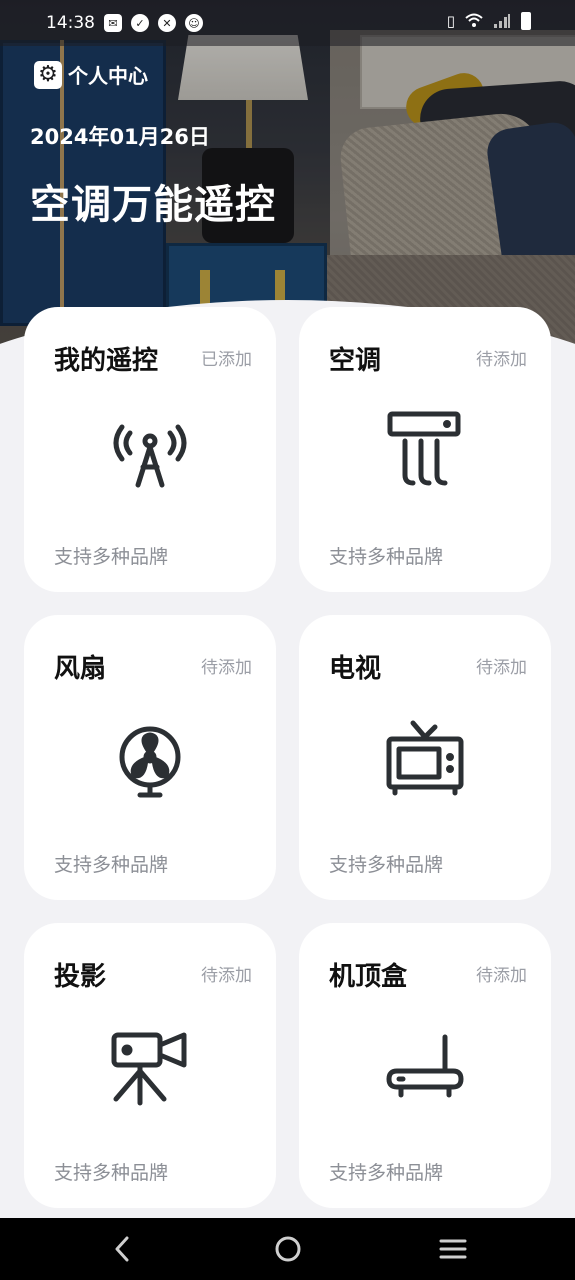 The image size is (575, 1280). I want to click on set-top-box-icon, so click(425, 1066).